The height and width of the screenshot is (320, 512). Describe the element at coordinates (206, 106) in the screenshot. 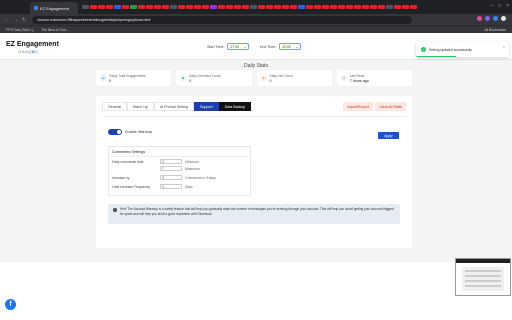

I see `tab-support: Support` at that location.